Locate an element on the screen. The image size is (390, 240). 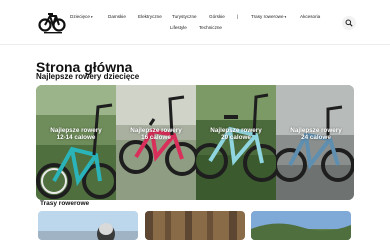
nav-item-elektryczne: Elektryczne is located at coordinates (150, 16).